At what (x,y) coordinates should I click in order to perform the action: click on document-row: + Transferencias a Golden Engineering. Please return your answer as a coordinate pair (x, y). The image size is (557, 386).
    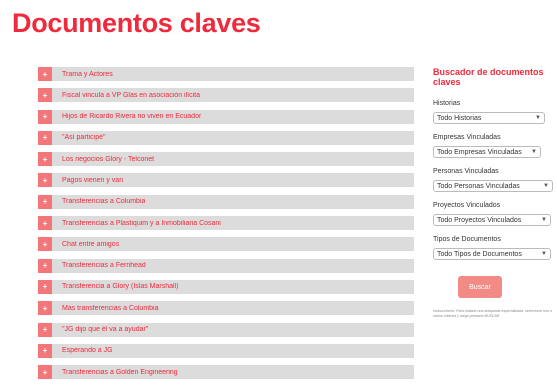
    Looking at the image, I should click on (226, 372).